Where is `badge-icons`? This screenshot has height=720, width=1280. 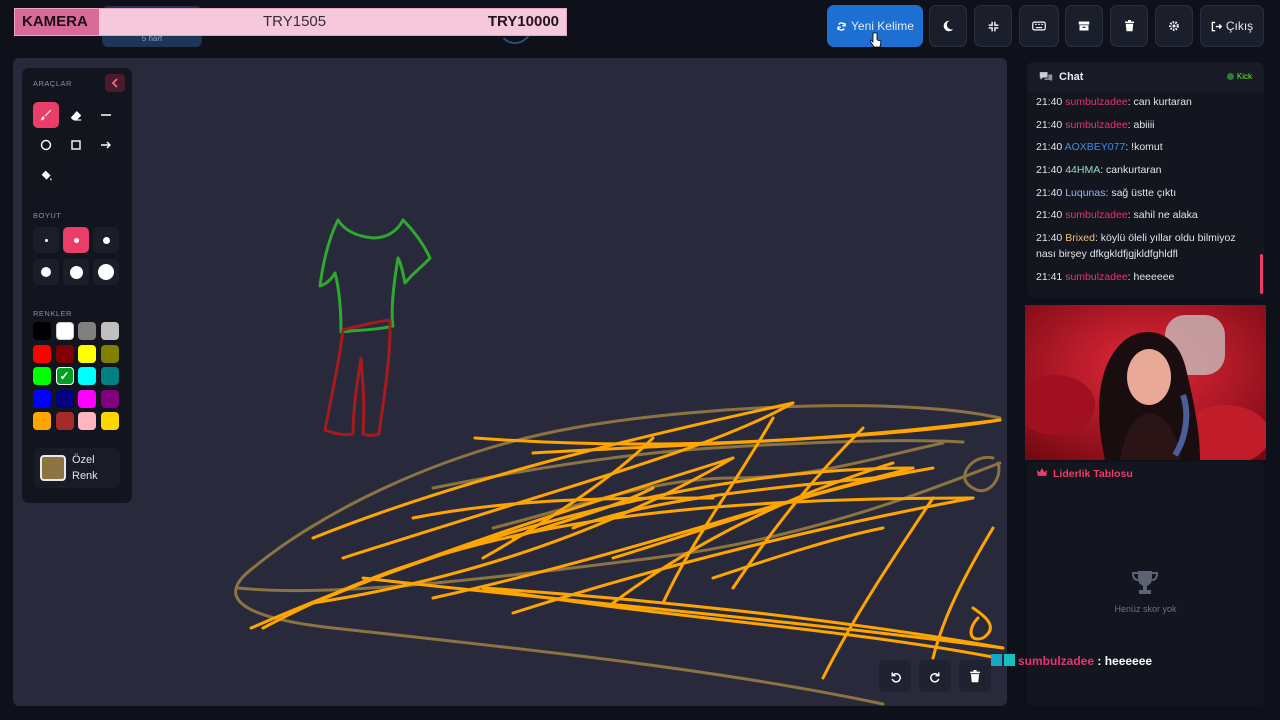
badge-icons is located at coordinates (1003, 660).